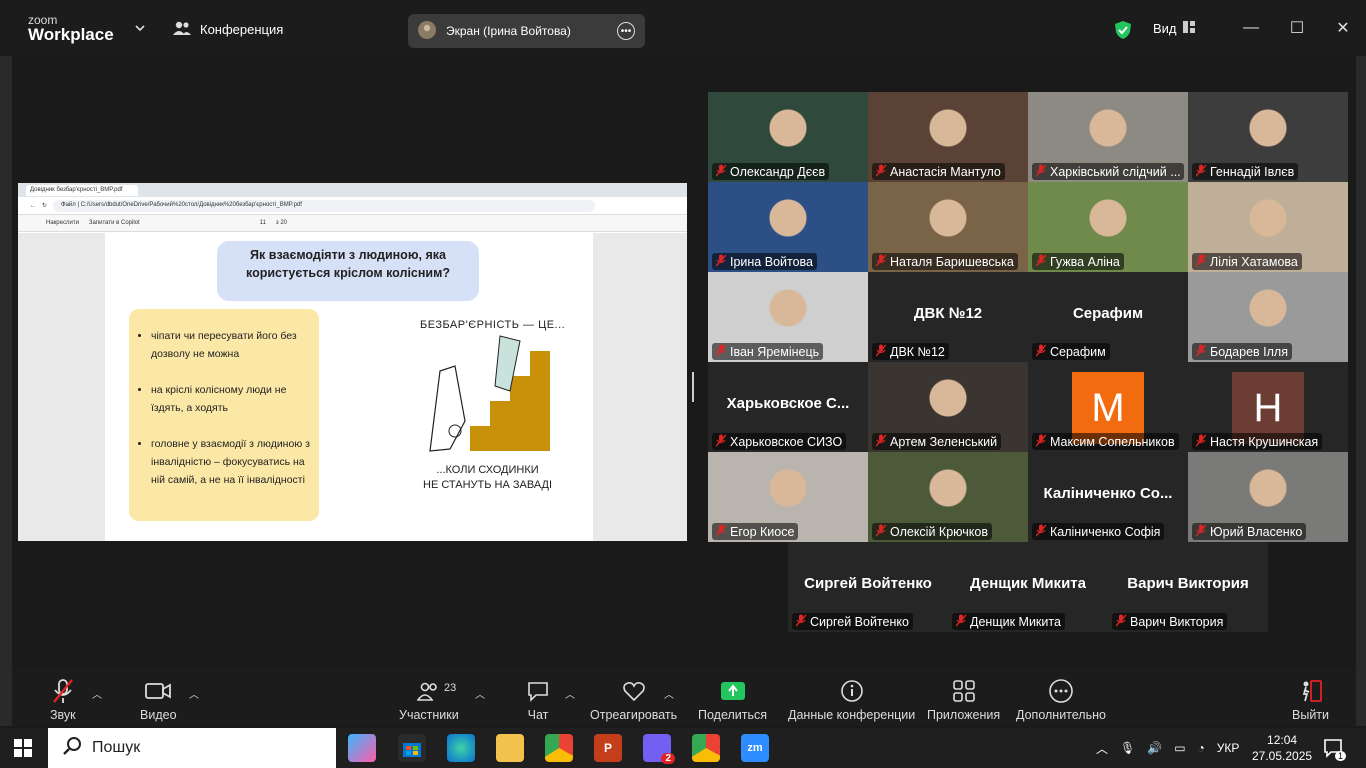 This screenshot has height=768, width=1366. I want to click on audio-caret-icon: ︿, so click(97, 693).